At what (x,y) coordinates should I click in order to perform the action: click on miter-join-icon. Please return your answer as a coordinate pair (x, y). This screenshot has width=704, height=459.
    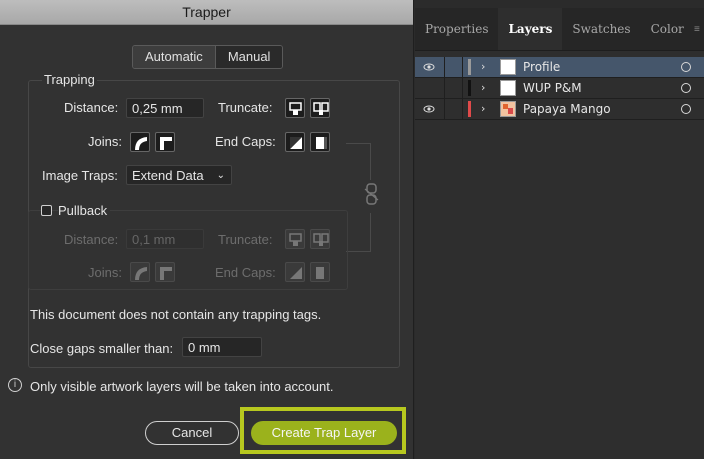
    Looking at the image, I should click on (165, 142).